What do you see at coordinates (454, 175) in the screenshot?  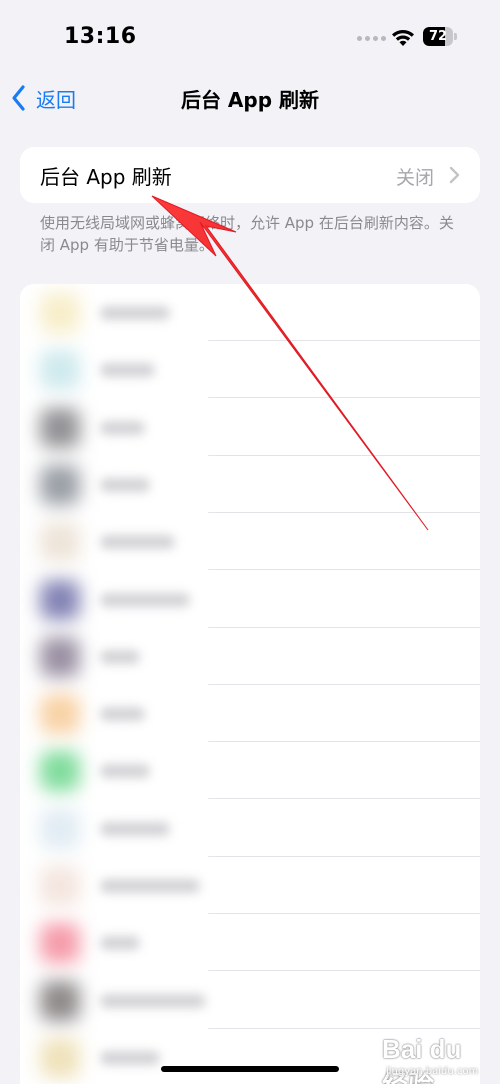 I see `chevron-right-icon` at bounding box center [454, 175].